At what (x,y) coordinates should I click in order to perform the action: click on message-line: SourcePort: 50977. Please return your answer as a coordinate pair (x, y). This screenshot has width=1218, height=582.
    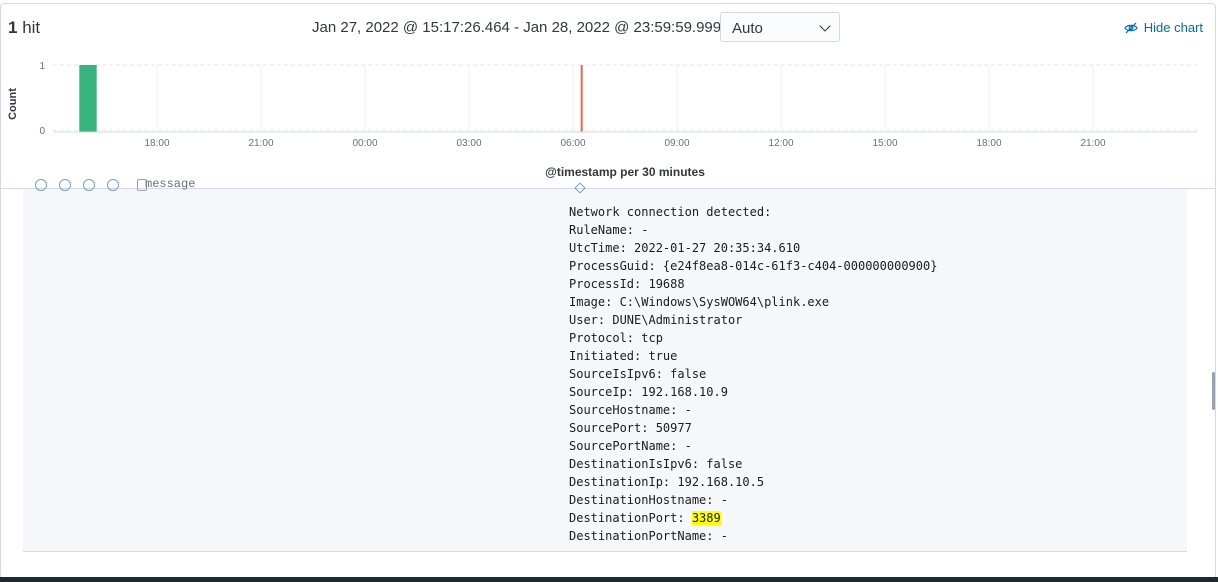
    Looking at the image, I should click on (630, 428).